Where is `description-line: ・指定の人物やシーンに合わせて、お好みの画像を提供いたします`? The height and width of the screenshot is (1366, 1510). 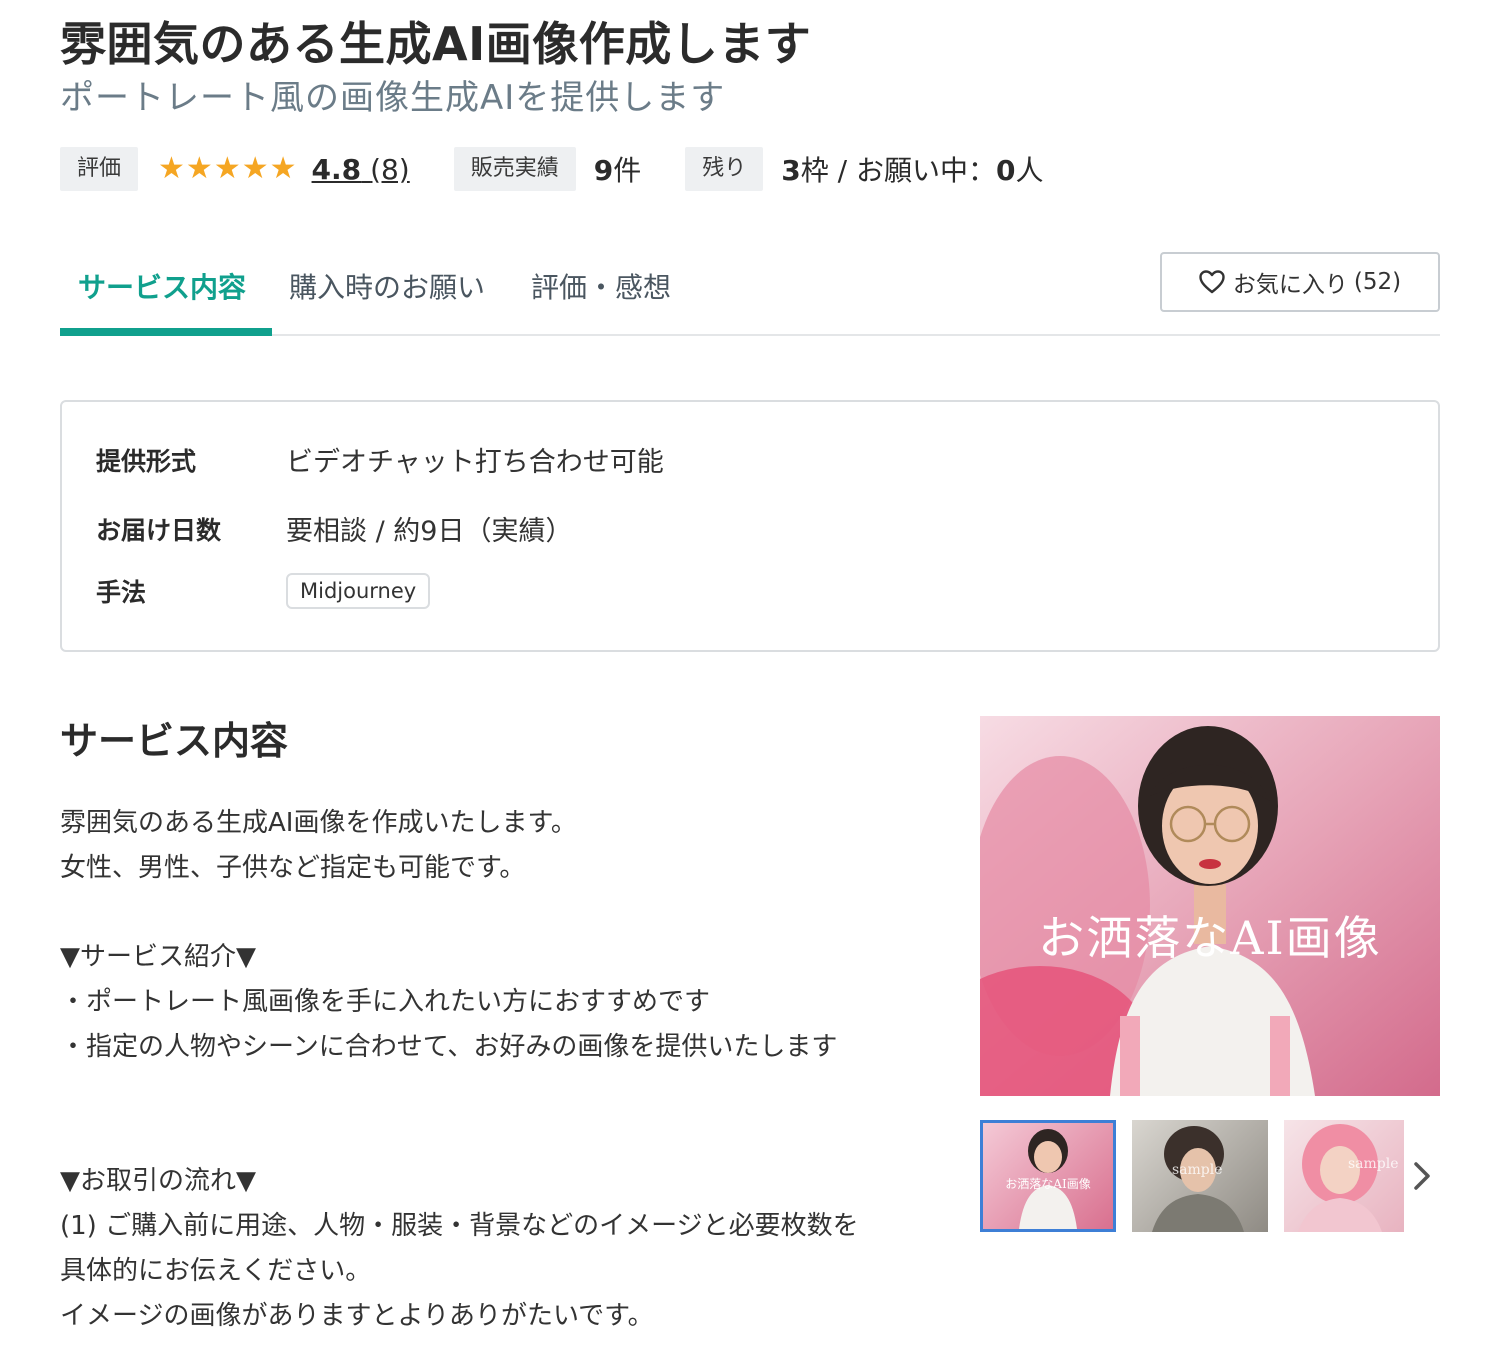 description-line: ・指定の人物やシーンに合わせて、お好みの画像を提供いたします is located at coordinates (449, 1047).